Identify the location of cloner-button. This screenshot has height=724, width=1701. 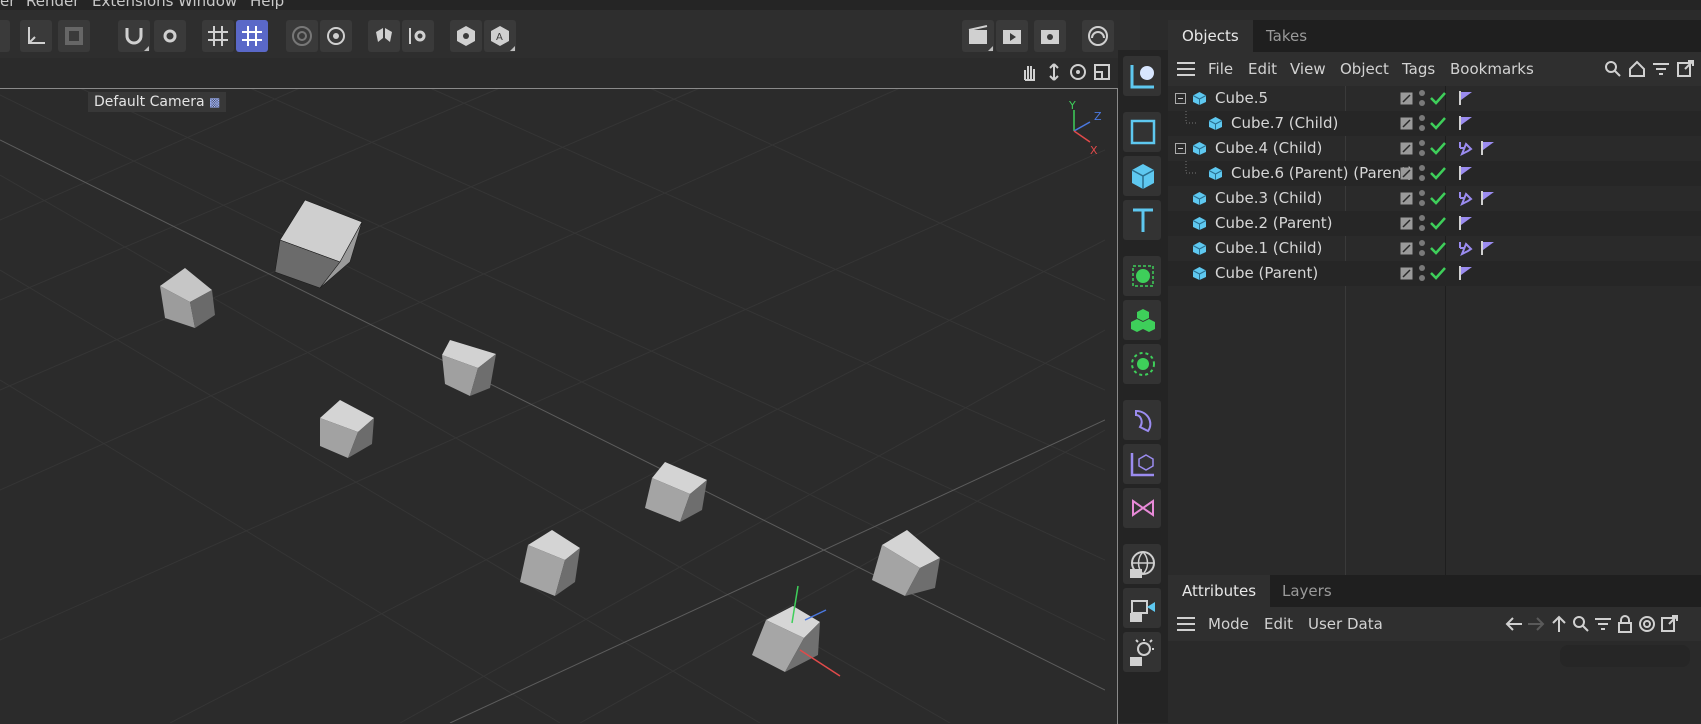
(1142, 320).